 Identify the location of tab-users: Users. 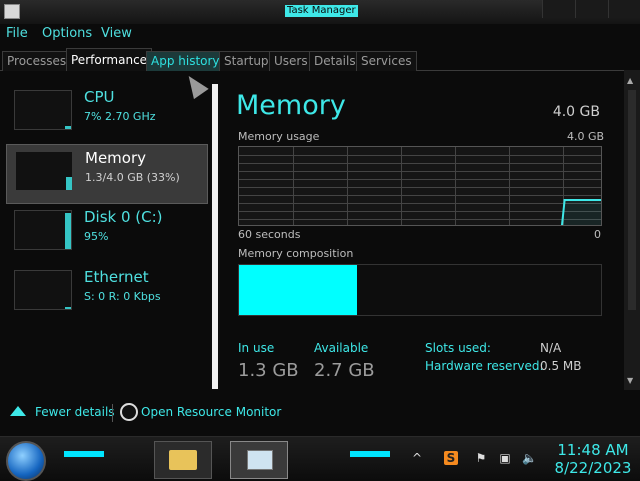
(291, 61).